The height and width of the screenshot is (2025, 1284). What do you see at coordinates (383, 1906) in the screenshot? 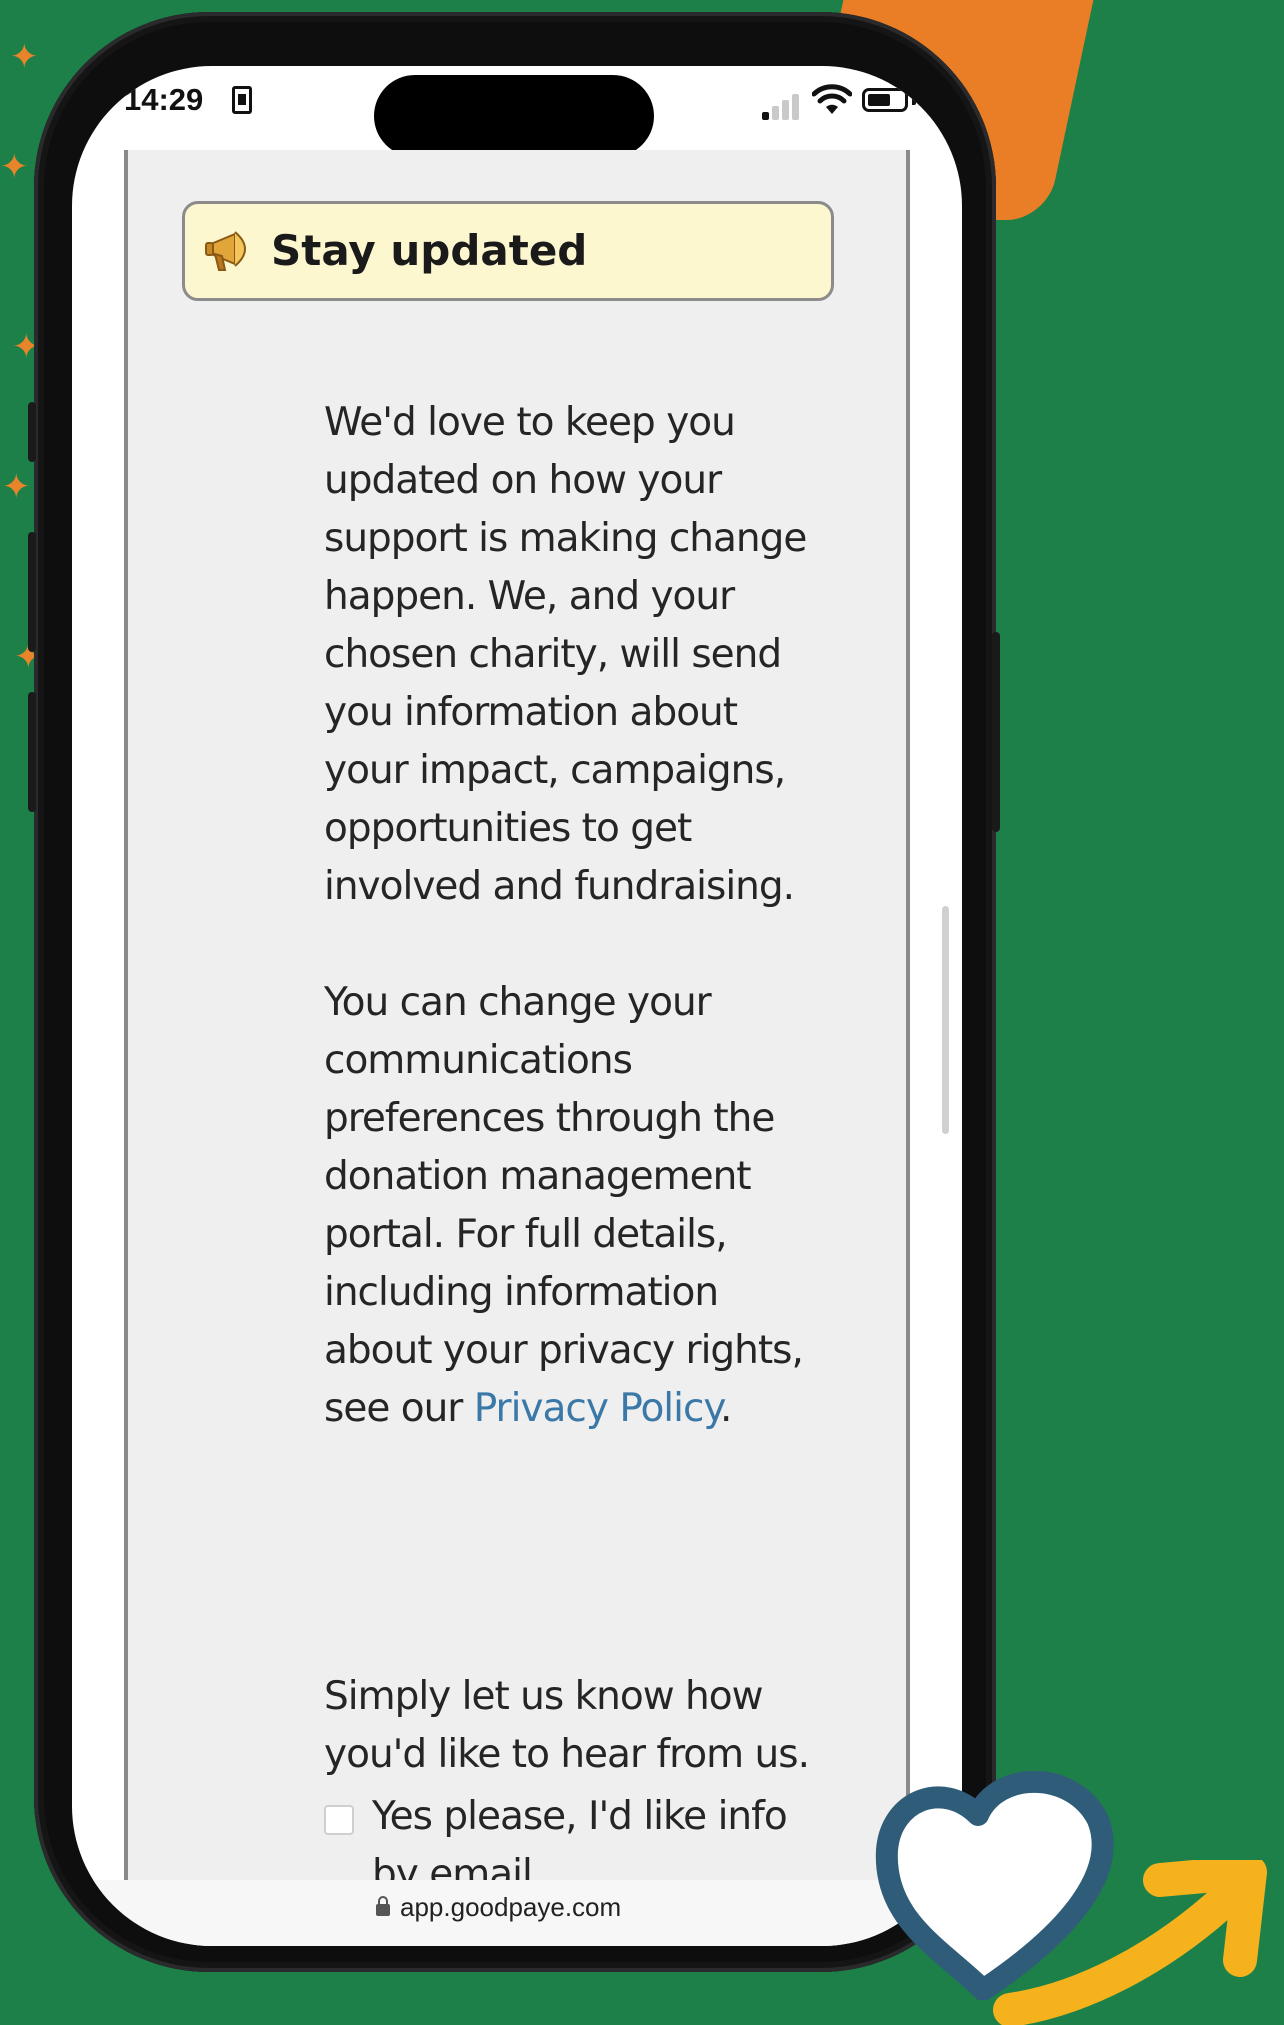
I see `lock-icon` at bounding box center [383, 1906].